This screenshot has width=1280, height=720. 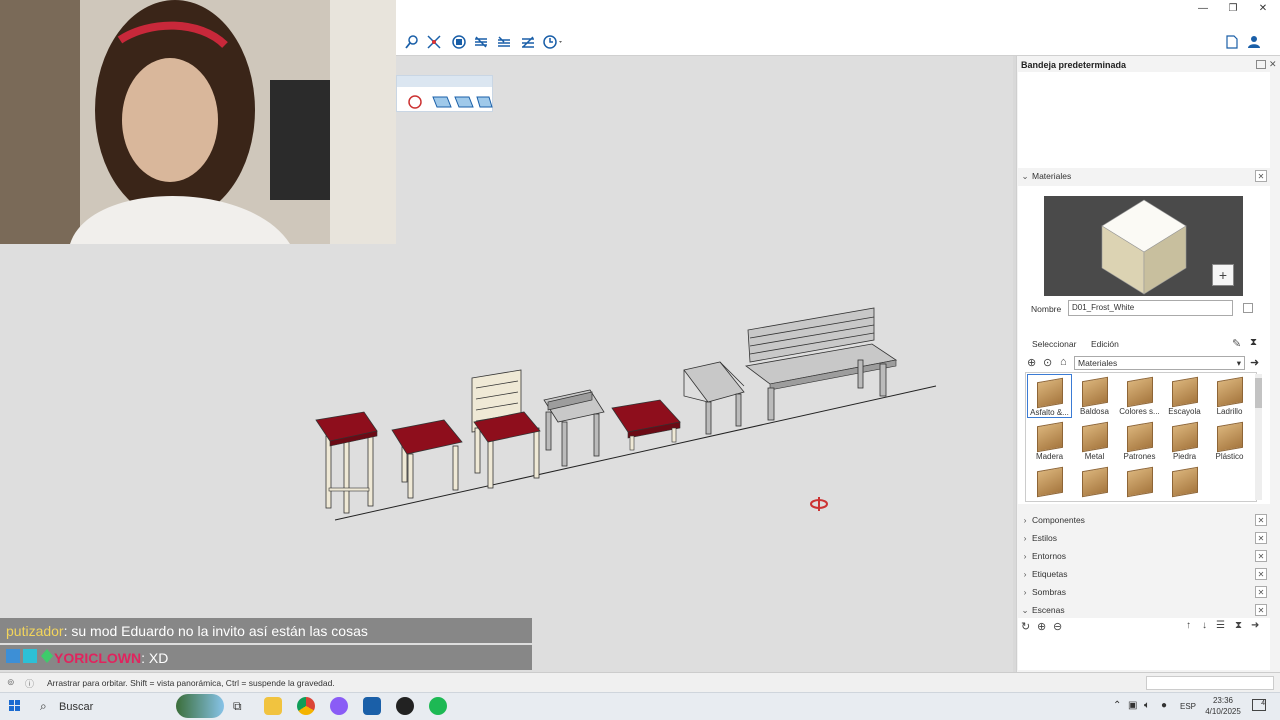 What do you see at coordinates (1049, 441) in the screenshot?
I see `material-item: Madera` at bounding box center [1049, 441].